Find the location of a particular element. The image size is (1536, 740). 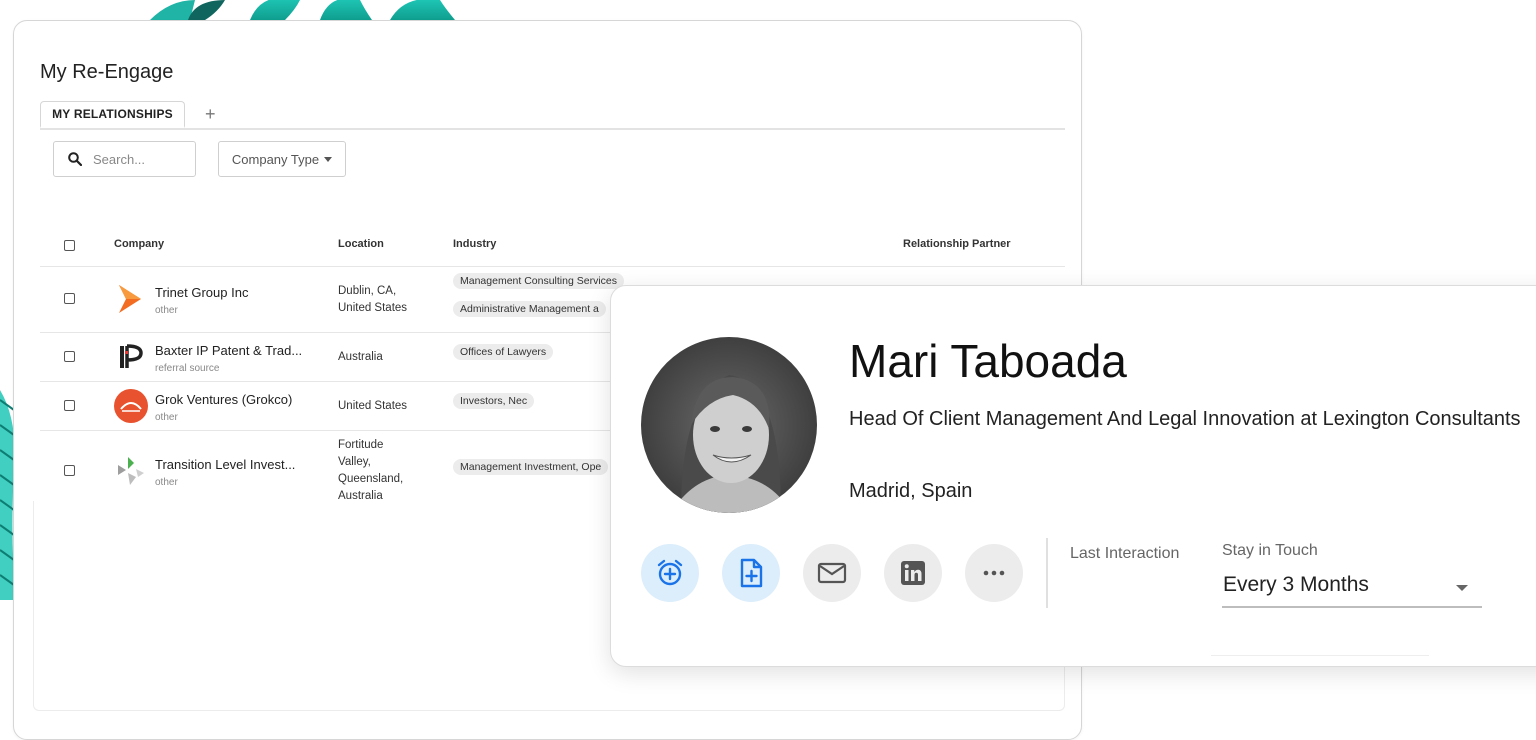

transition-level-logo is located at coordinates (131, 471).